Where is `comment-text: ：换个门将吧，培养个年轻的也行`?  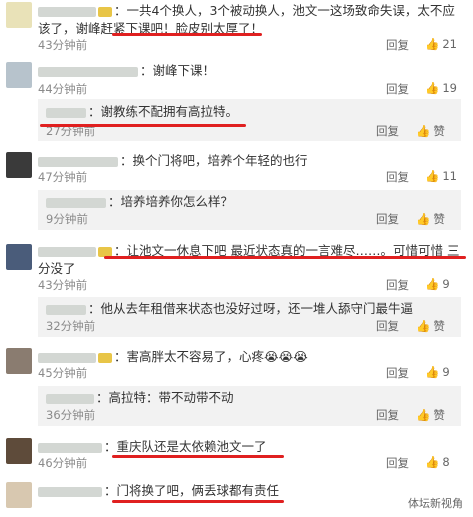 comment-text: ：换个门将吧，培养个年轻的也行 is located at coordinates (250, 161).